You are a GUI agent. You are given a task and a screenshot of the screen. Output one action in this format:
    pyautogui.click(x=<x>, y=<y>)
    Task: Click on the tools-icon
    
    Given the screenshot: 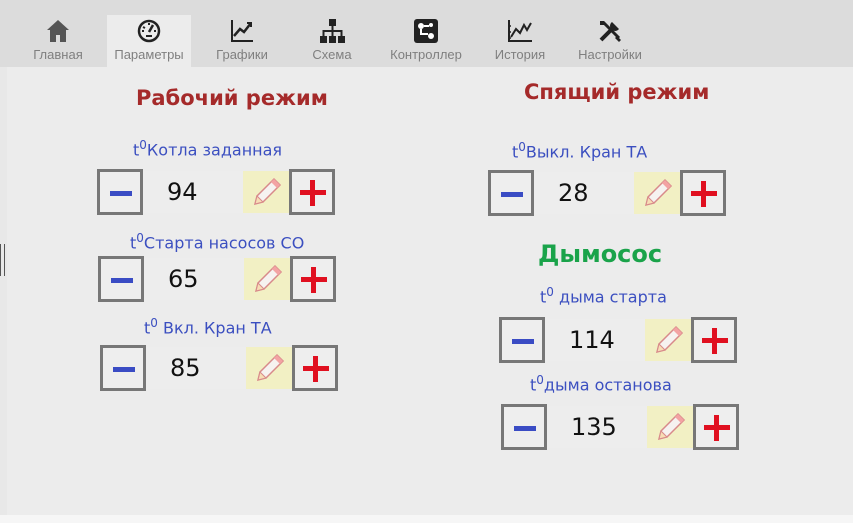 What is the action you would take?
    pyautogui.click(x=610, y=31)
    